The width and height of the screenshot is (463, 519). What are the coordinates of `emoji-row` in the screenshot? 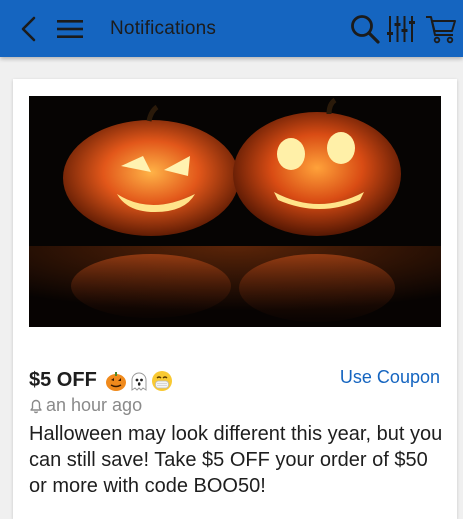 It's located at (139, 381).